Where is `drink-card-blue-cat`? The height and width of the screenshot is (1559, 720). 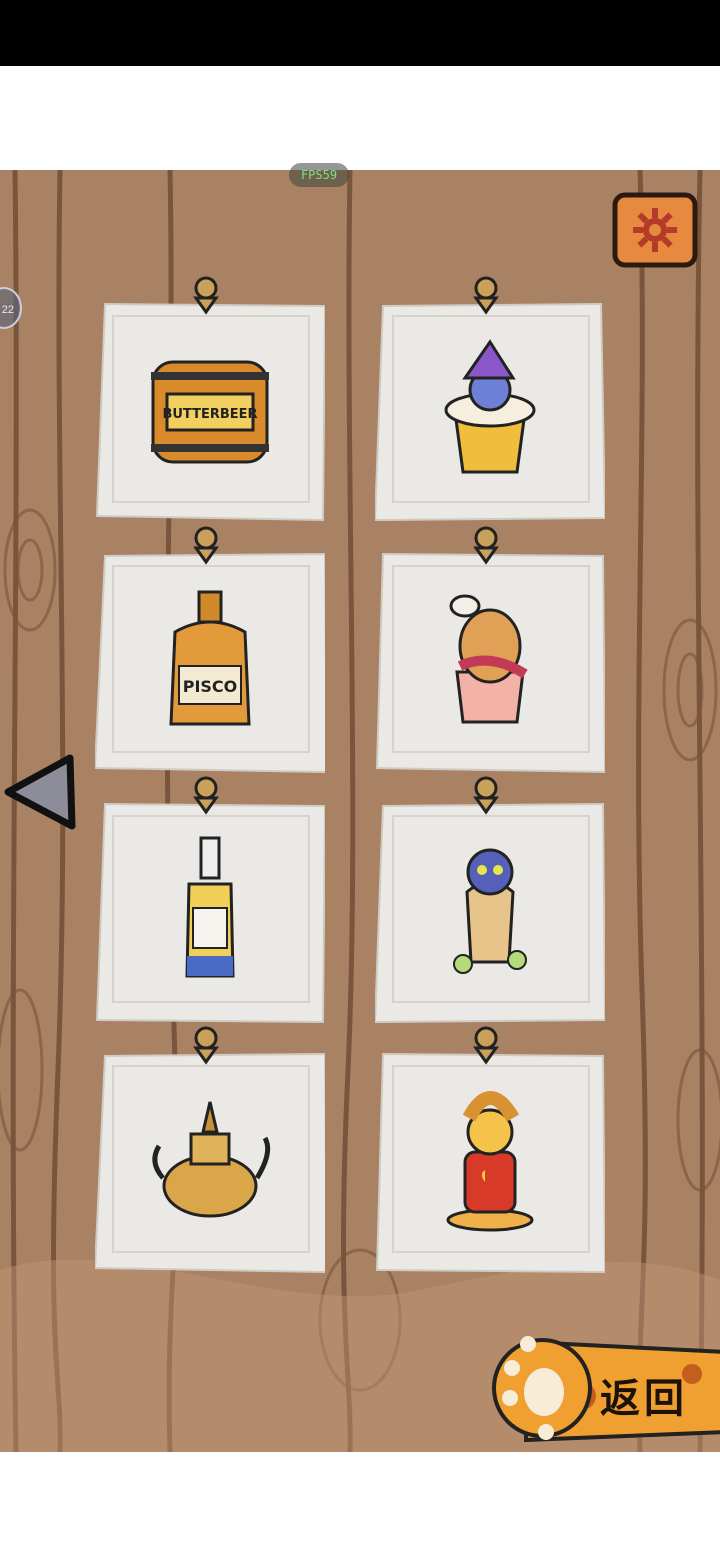 drink-card-blue-cat is located at coordinates (490, 900).